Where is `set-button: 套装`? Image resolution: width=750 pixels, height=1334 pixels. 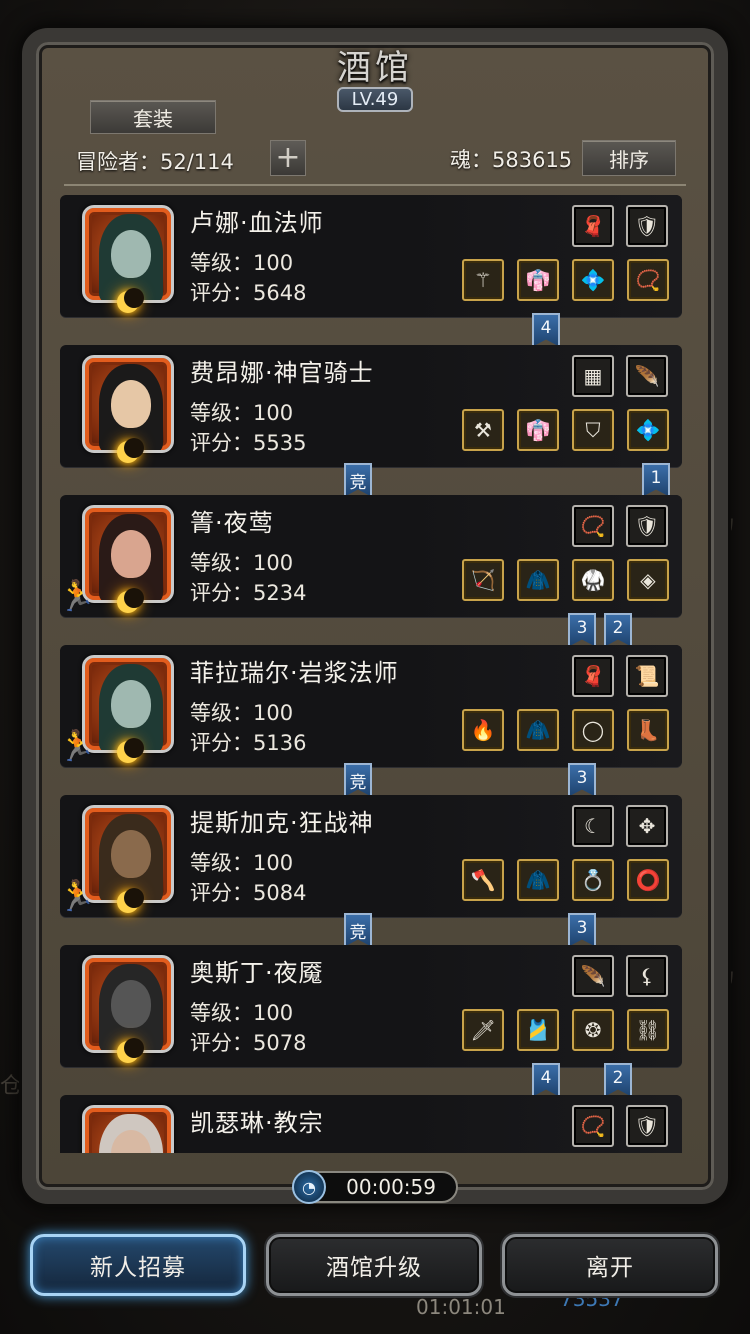 set-button: 套装 is located at coordinates (153, 117).